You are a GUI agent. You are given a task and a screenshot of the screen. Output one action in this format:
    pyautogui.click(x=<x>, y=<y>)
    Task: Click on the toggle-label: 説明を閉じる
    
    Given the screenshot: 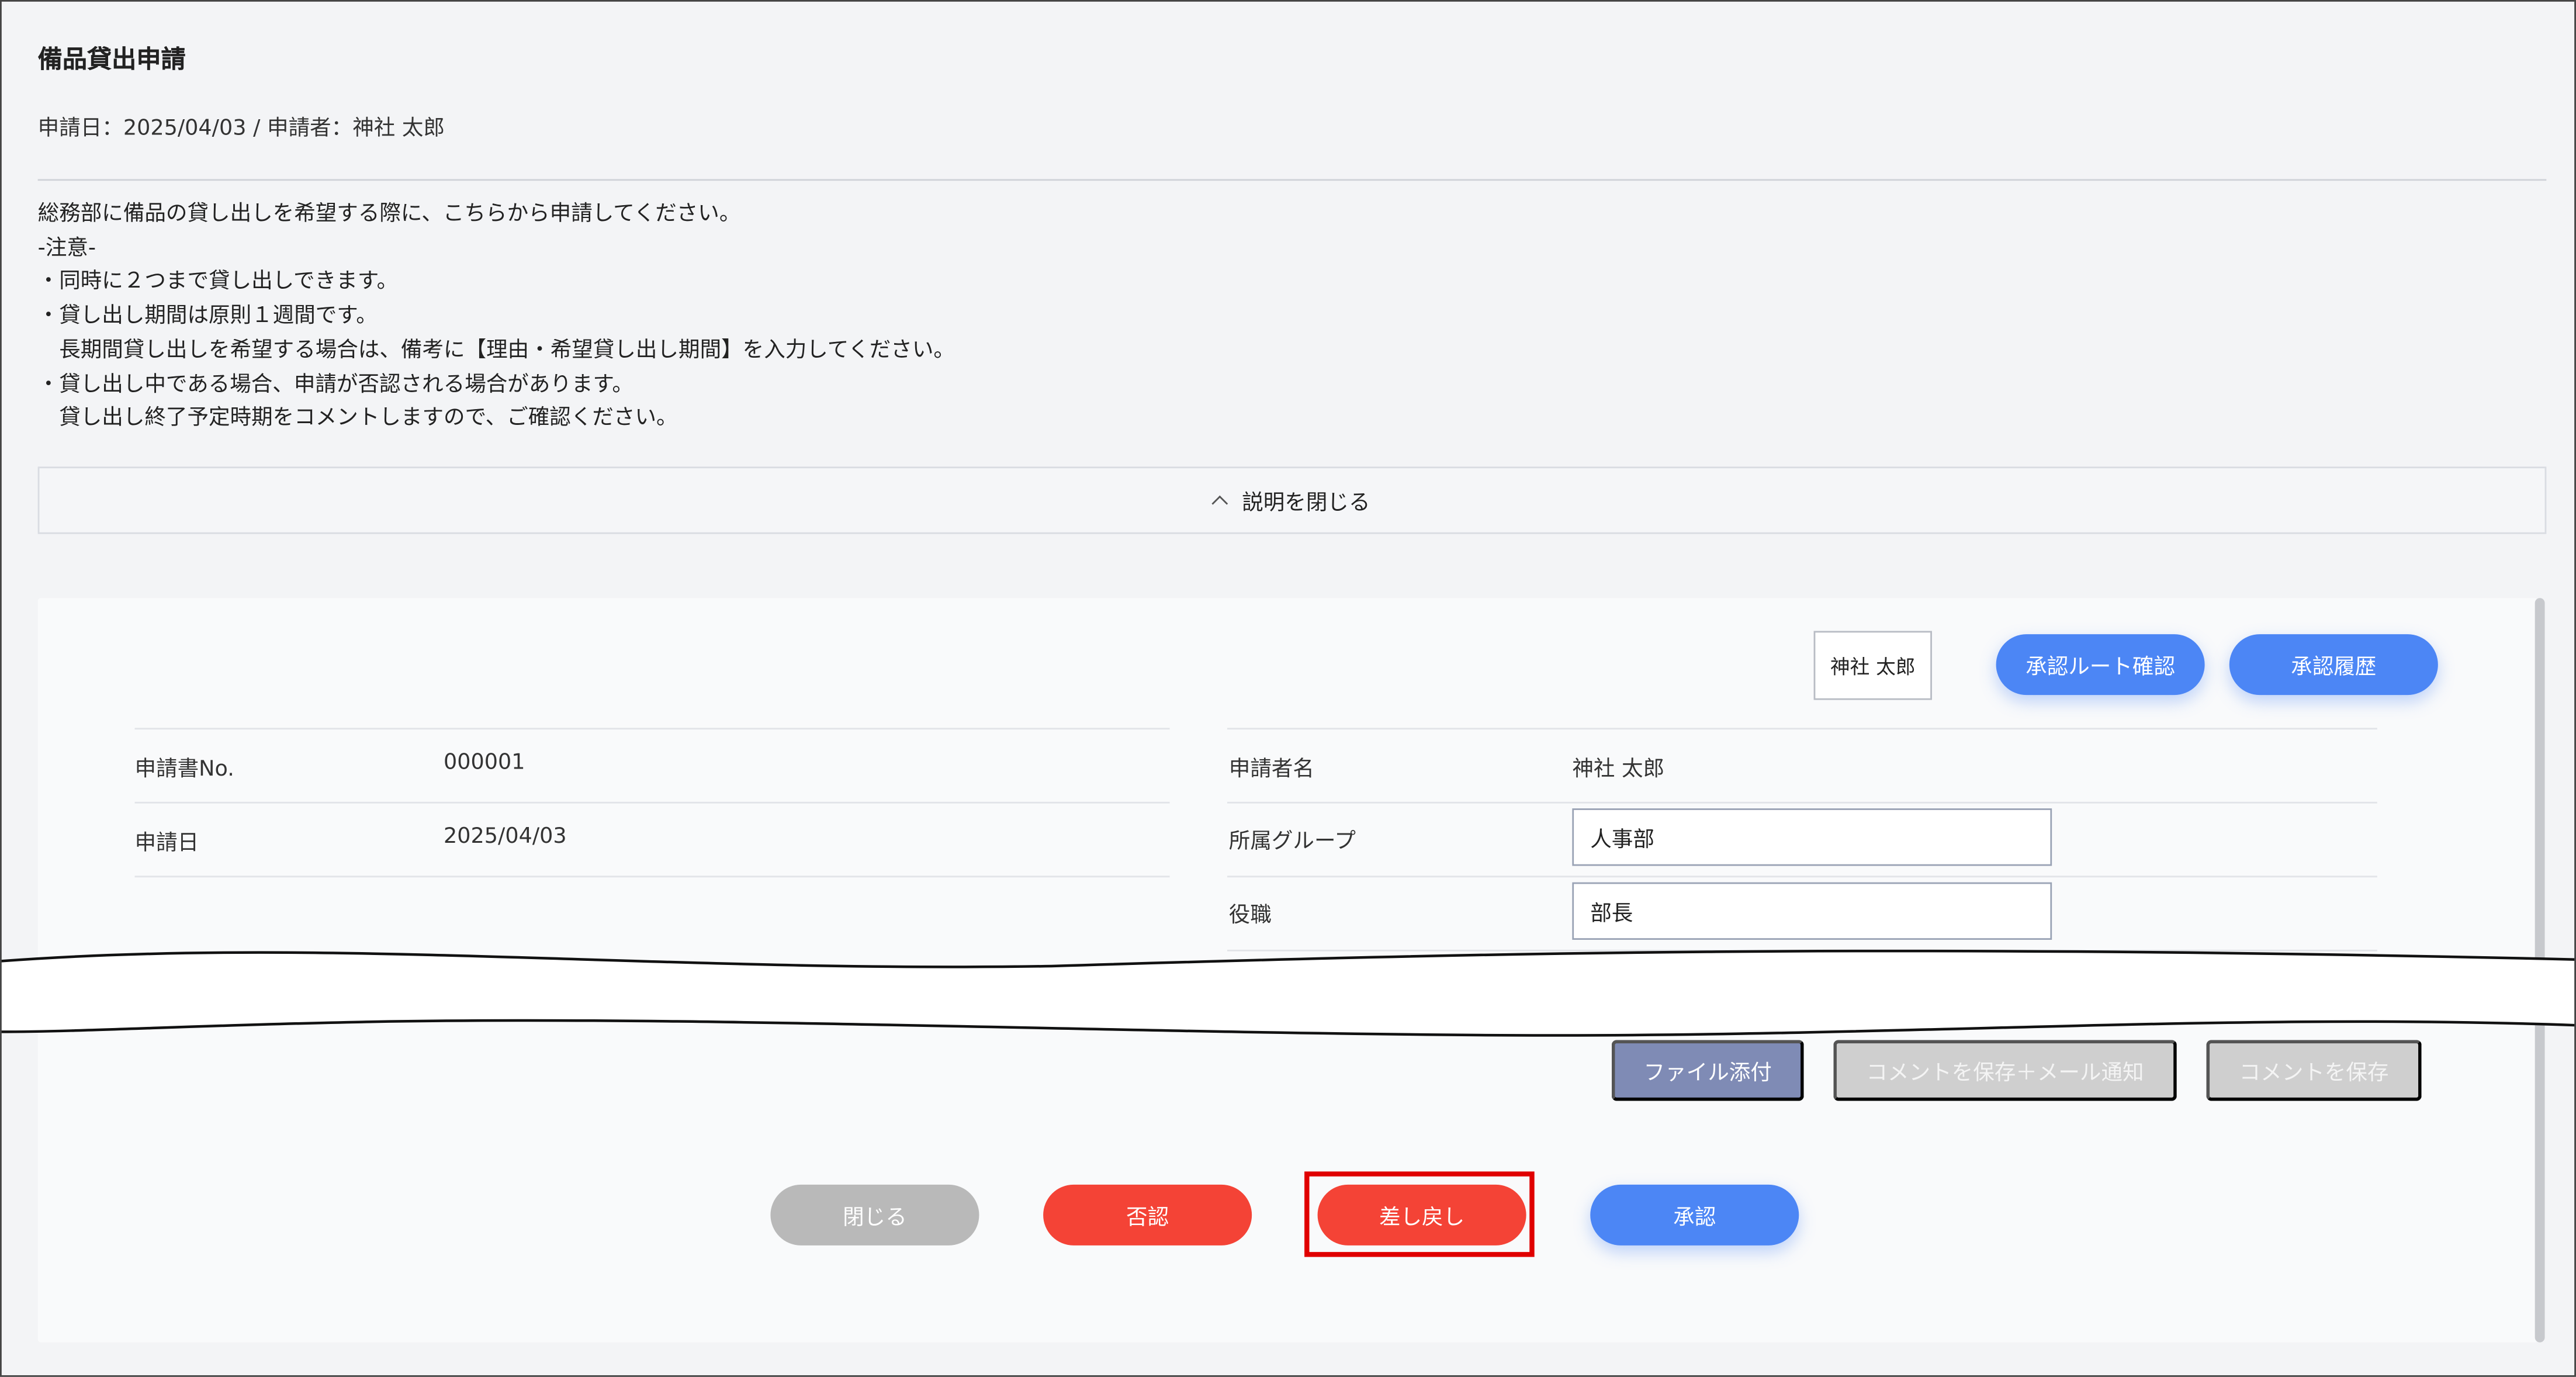 What is the action you would take?
    pyautogui.click(x=1306, y=503)
    